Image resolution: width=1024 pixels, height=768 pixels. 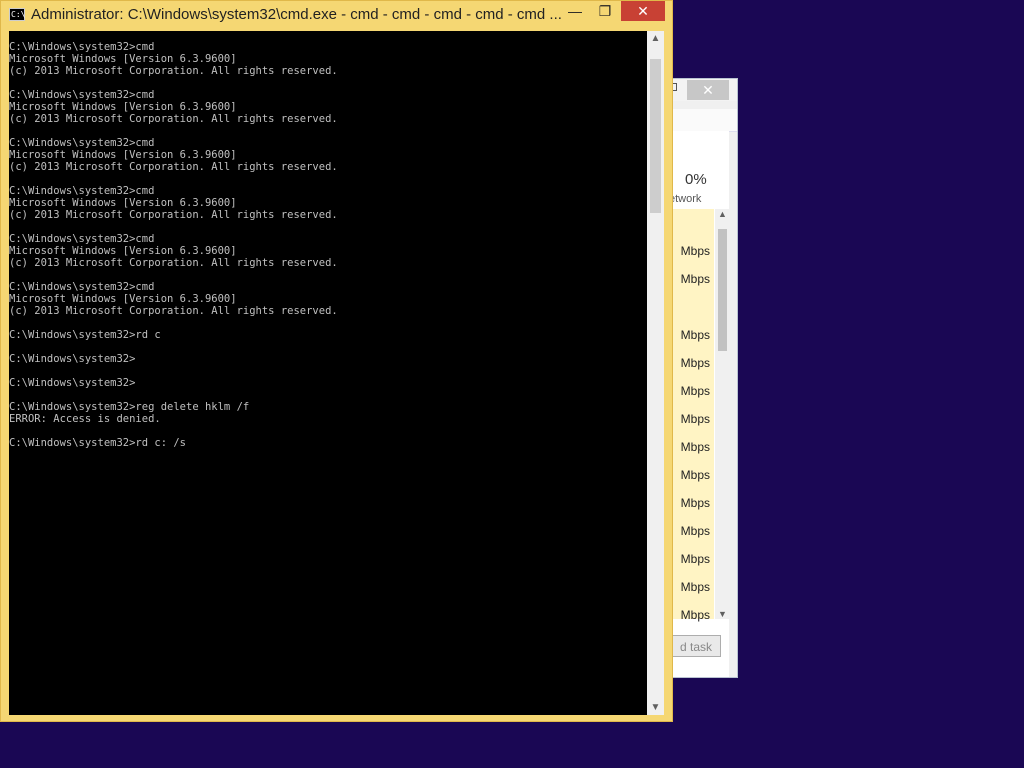 I want to click on cmd-scrollbar: ▲ ▼, so click(x=655, y=373).